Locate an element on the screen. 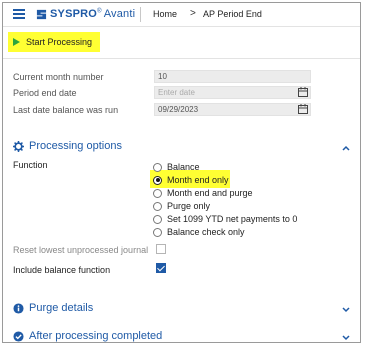 The height and width of the screenshot is (346, 365). breadcrumb-home: Home is located at coordinates (165, 14).